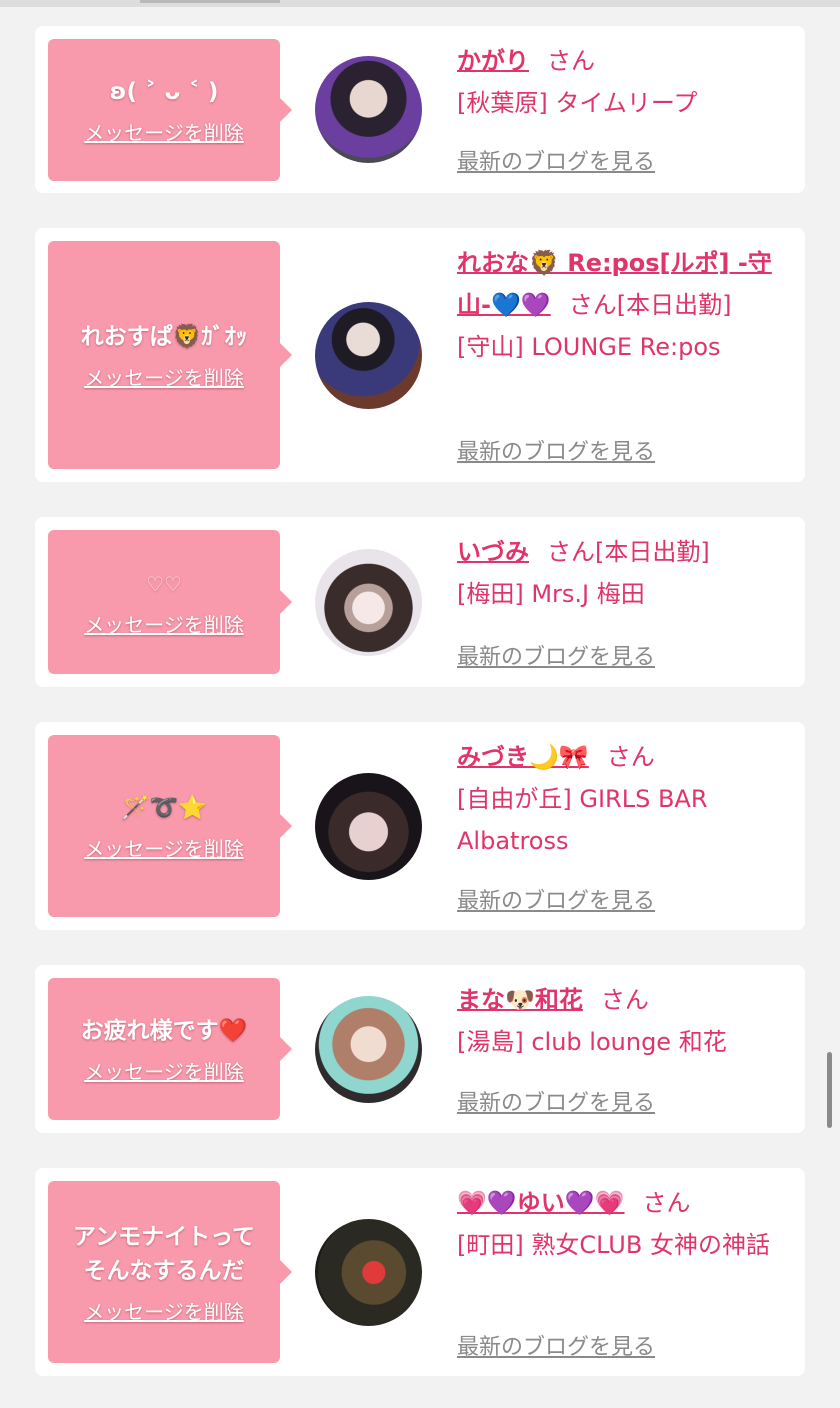 The width and height of the screenshot is (840, 1408). Describe the element at coordinates (493, 61) in the screenshot. I see `cast-name-link: かがり` at that location.